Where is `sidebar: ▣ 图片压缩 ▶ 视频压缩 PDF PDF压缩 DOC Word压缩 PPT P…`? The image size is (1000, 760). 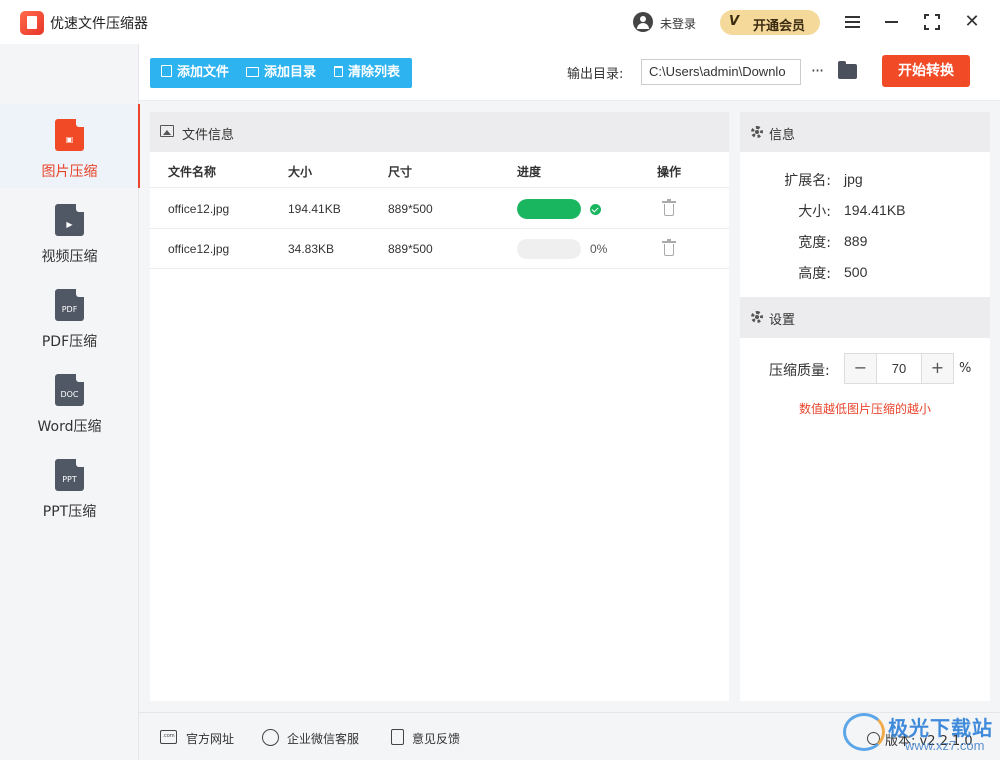
sidebar: ▣ 图片压缩 ▶ 视频压缩 PDF PDF压缩 DOC Word压缩 PPT P… is located at coordinates (70, 402).